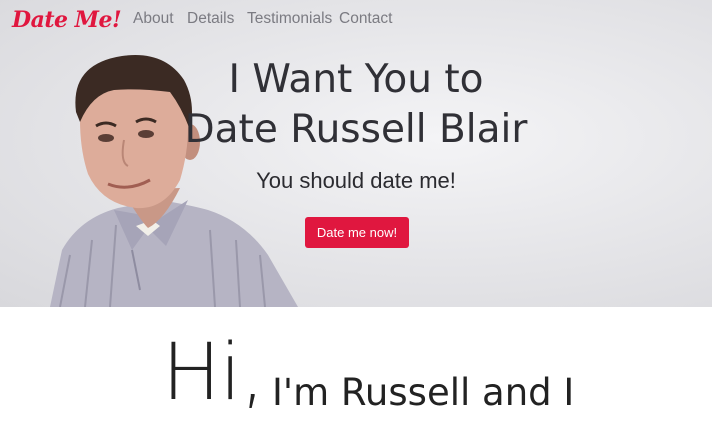 The width and height of the screenshot is (712, 427). Describe the element at coordinates (67, 20) in the screenshot. I see `brand-logo: Date Me!` at that location.